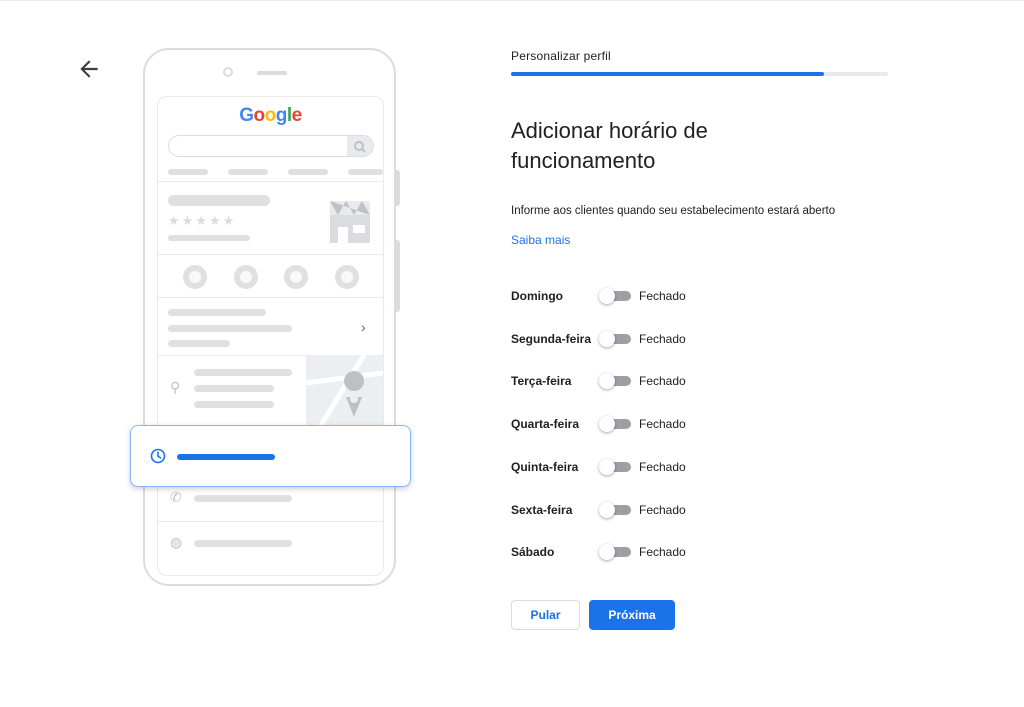 This screenshot has height=707, width=1024. I want to click on chevron-right-icon: ›, so click(363, 327).